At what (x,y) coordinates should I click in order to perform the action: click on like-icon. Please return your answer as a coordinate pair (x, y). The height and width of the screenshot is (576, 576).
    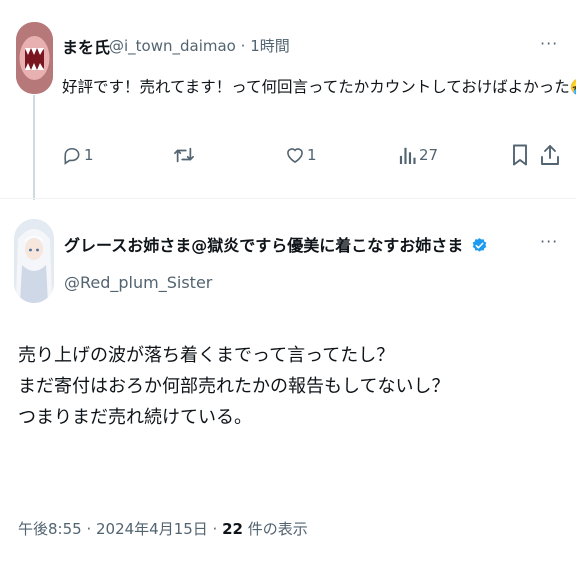
    Looking at the image, I should click on (295, 156).